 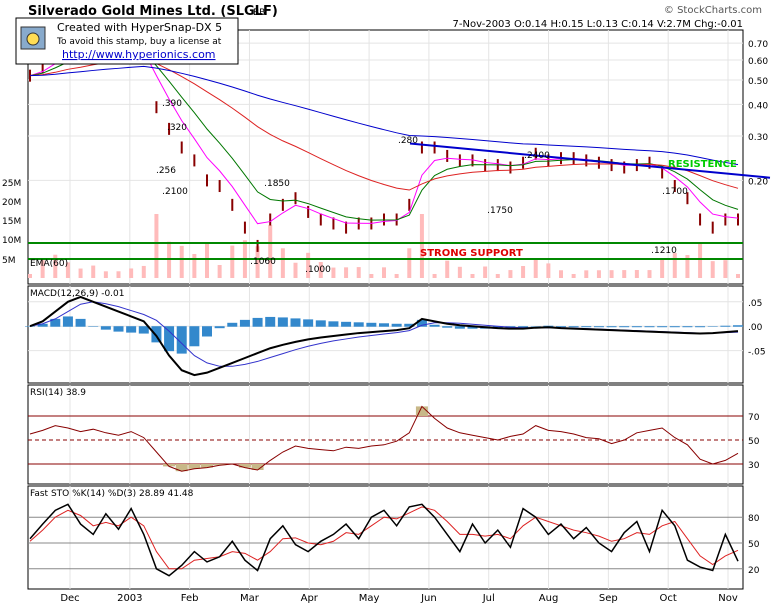 What do you see at coordinates (758, 182) in the screenshot?
I see `price-tick-label: 0.20` at bounding box center [758, 182].